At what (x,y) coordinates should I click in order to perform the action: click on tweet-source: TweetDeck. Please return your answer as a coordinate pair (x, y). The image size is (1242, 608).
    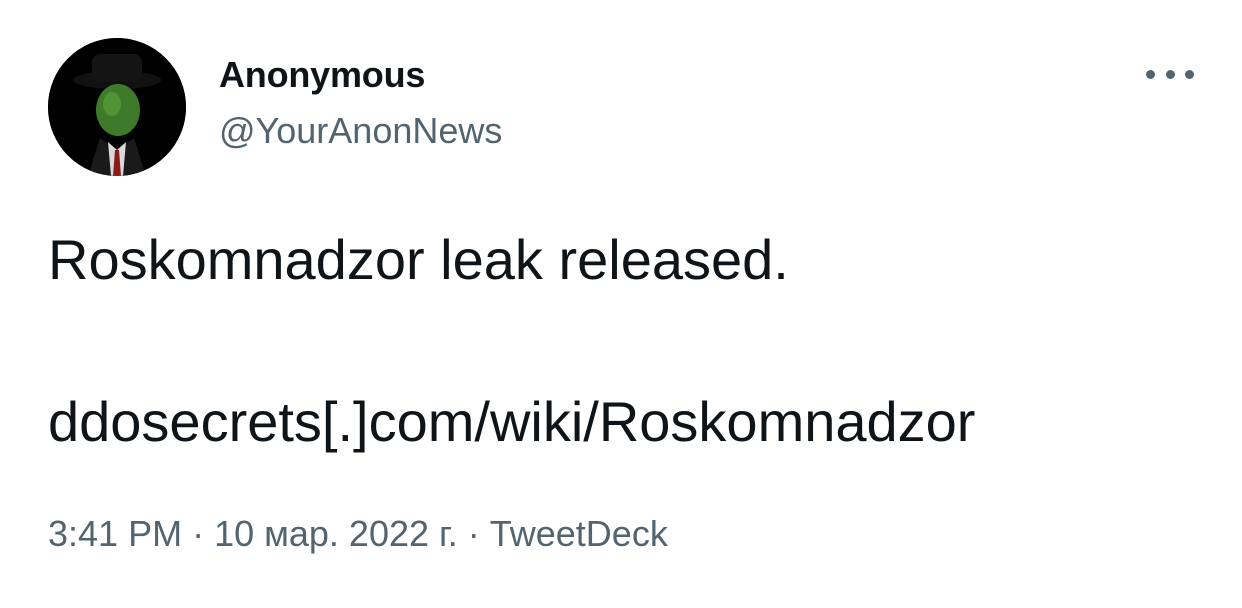
    Looking at the image, I should click on (579, 533).